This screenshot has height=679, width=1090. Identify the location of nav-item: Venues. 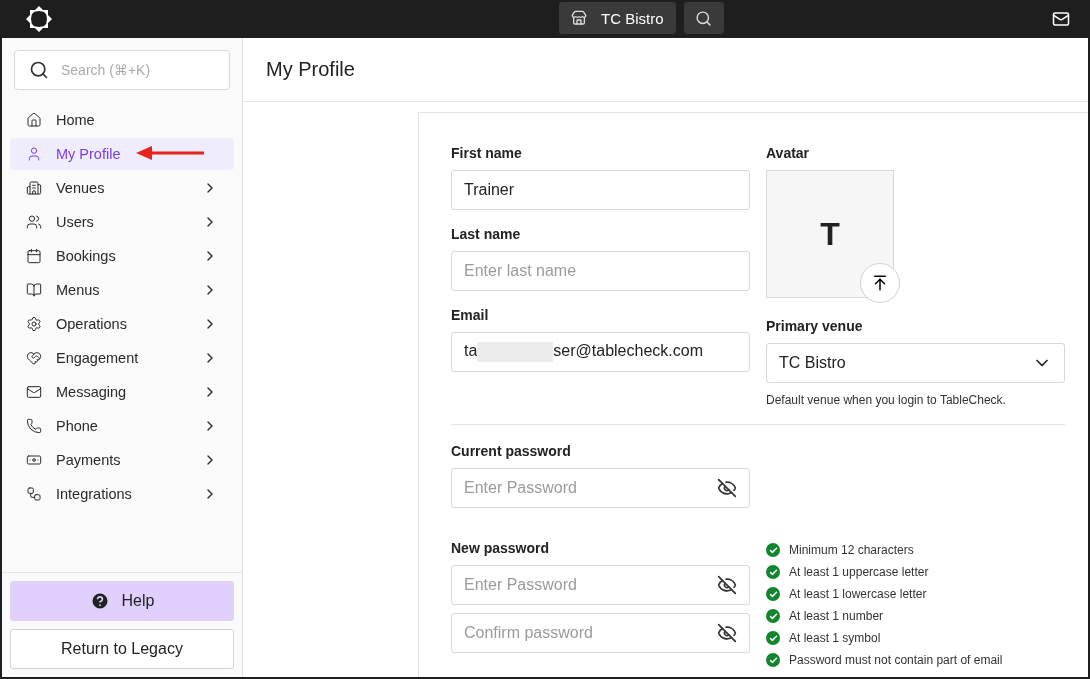
(122, 188).